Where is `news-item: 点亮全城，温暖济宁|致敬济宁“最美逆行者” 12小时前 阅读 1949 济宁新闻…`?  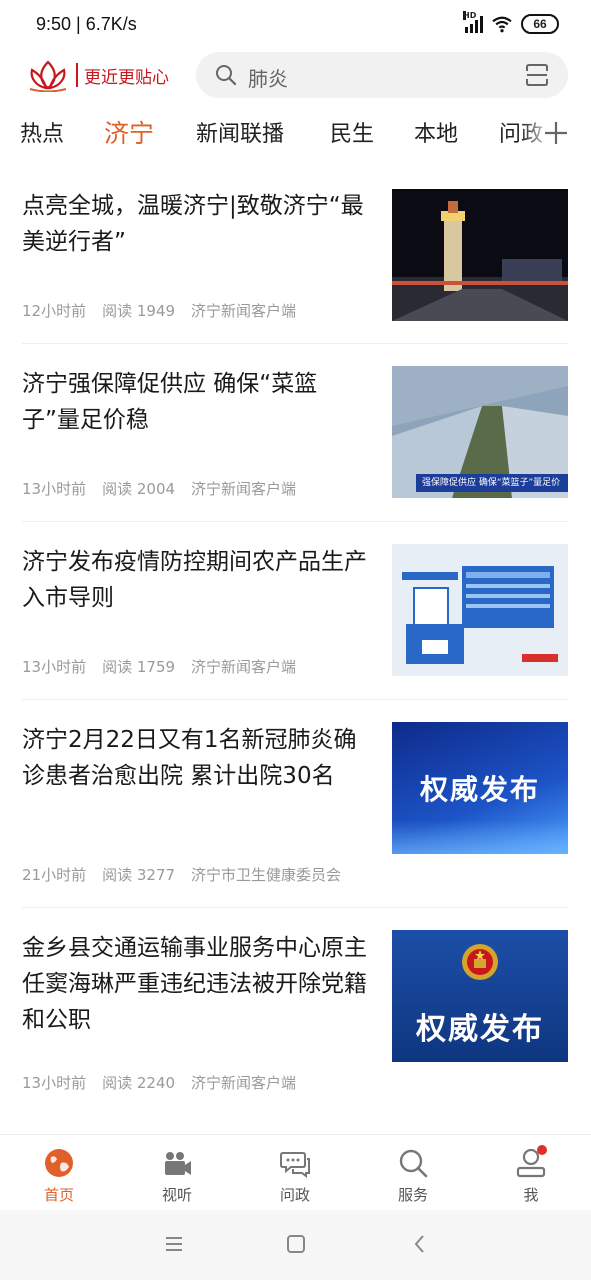 news-item: 点亮全城，温暖济宁|致敬济宁“最美逆行者” 12小时前 阅读 1949 济宁新闻… is located at coordinates (295, 255).